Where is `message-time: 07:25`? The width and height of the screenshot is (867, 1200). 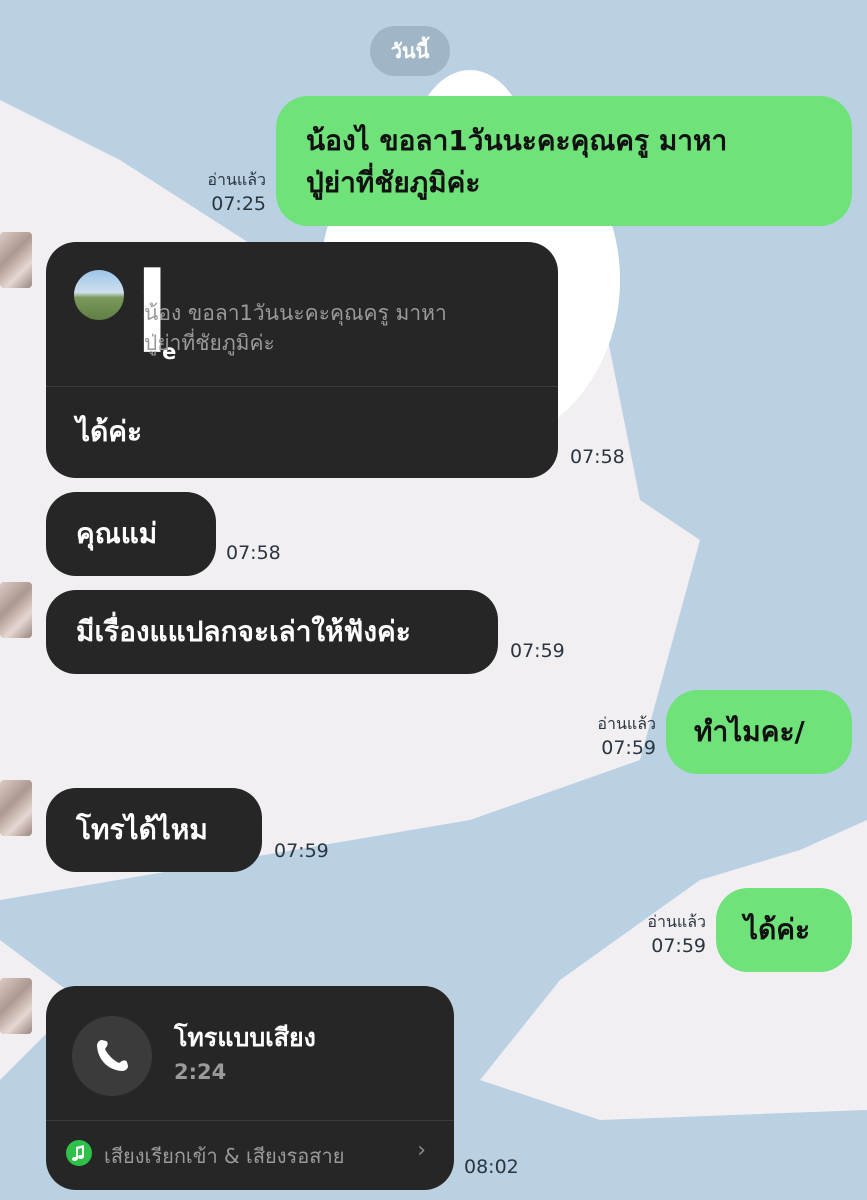
message-time: 07:25 is located at coordinates (238, 204).